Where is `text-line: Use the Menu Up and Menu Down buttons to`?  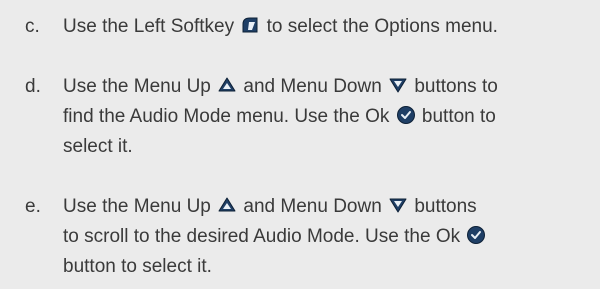
text-line: Use the Menu Up and Menu Down buttons to is located at coordinates (330, 87).